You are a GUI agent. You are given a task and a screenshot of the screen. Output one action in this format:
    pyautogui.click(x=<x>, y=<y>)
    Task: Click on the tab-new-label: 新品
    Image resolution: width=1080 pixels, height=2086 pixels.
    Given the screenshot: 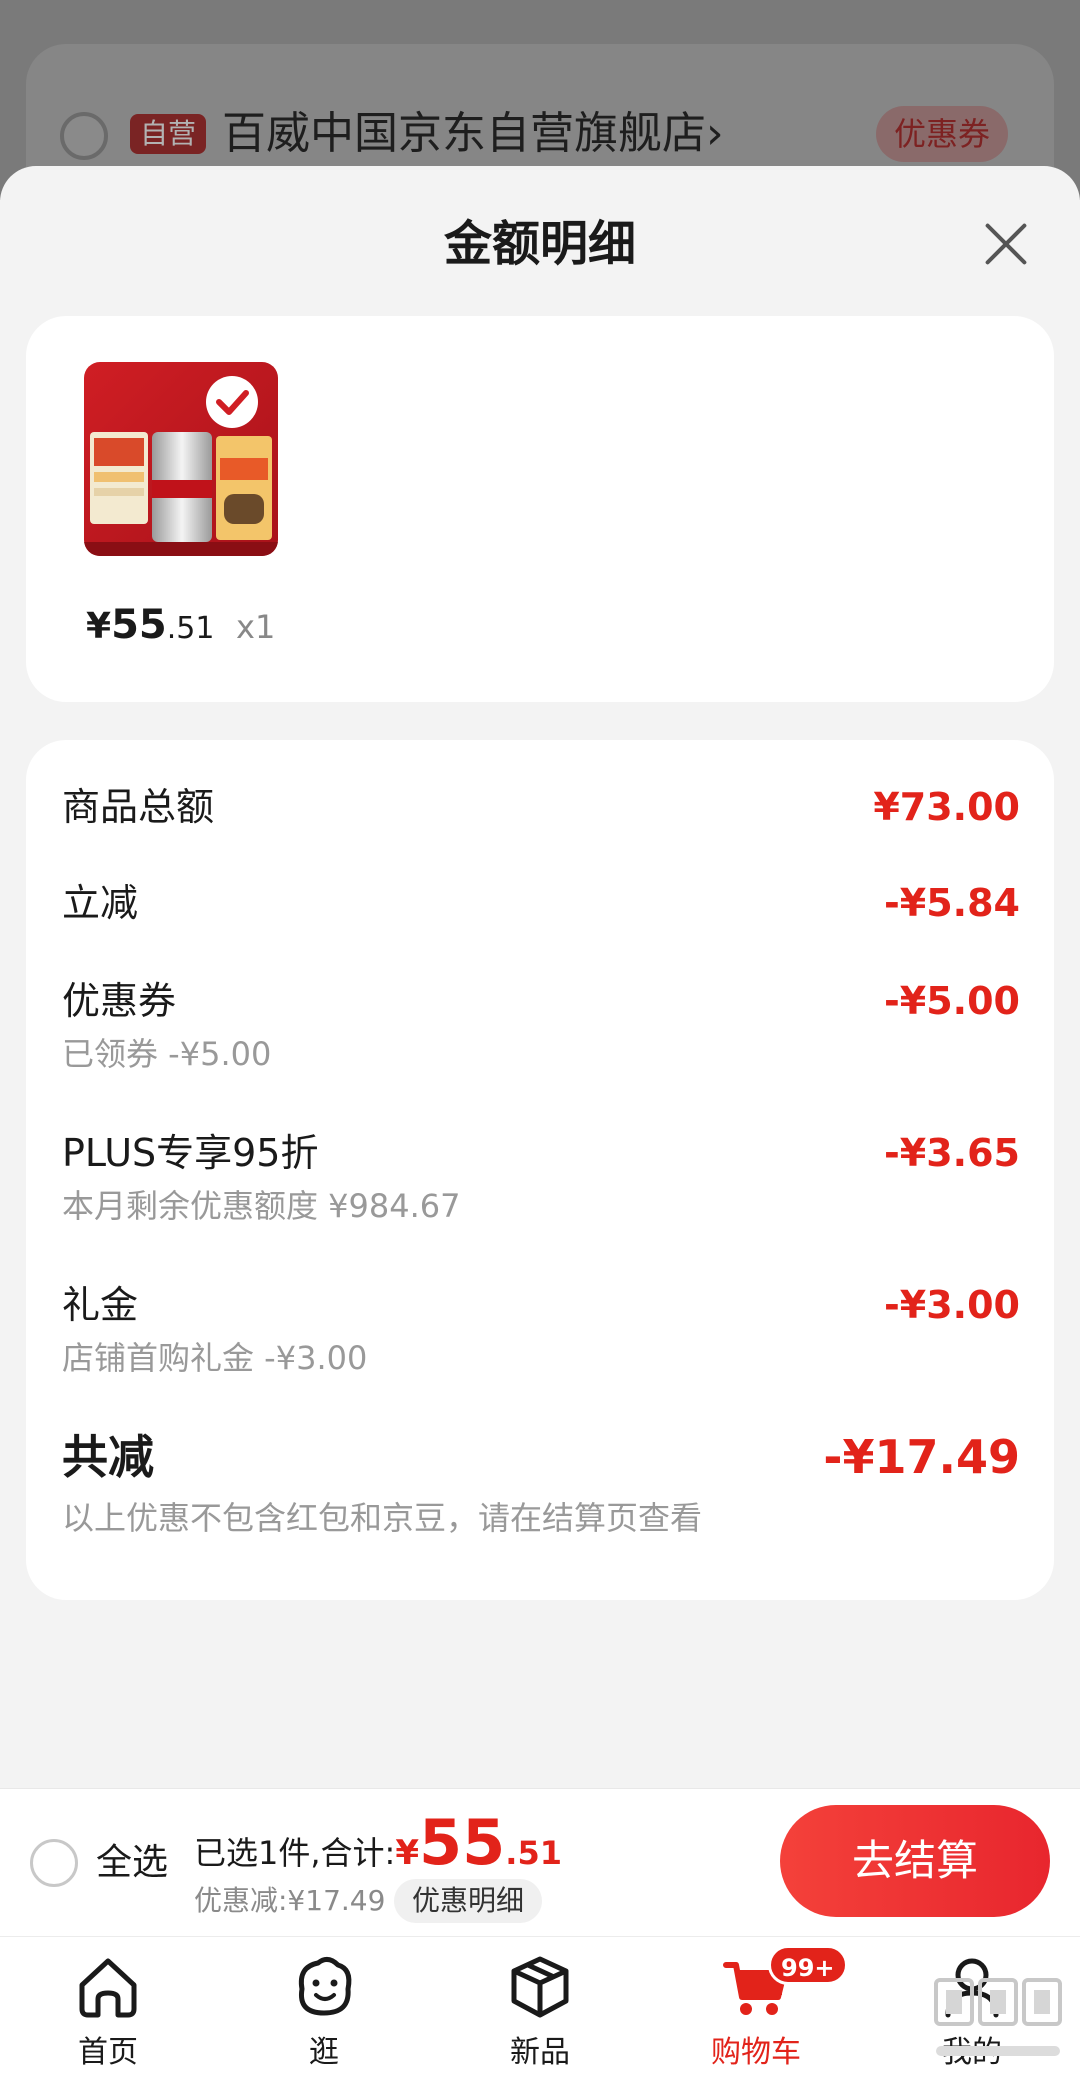 What is the action you would take?
    pyautogui.click(x=540, y=2052)
    